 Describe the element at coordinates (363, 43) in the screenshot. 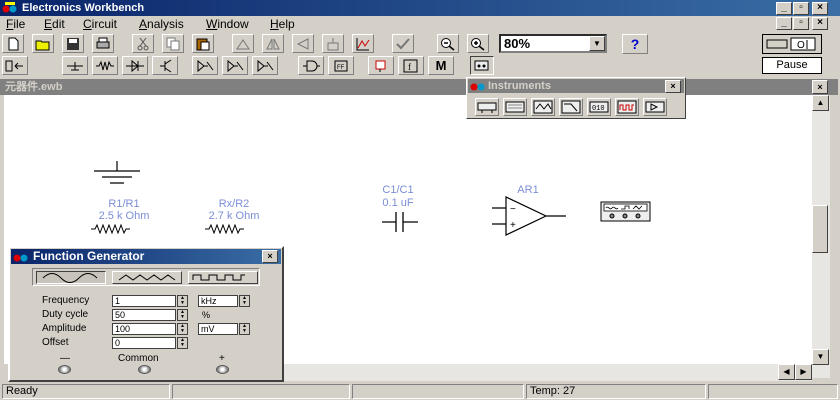

I see `graph-button` at that location.